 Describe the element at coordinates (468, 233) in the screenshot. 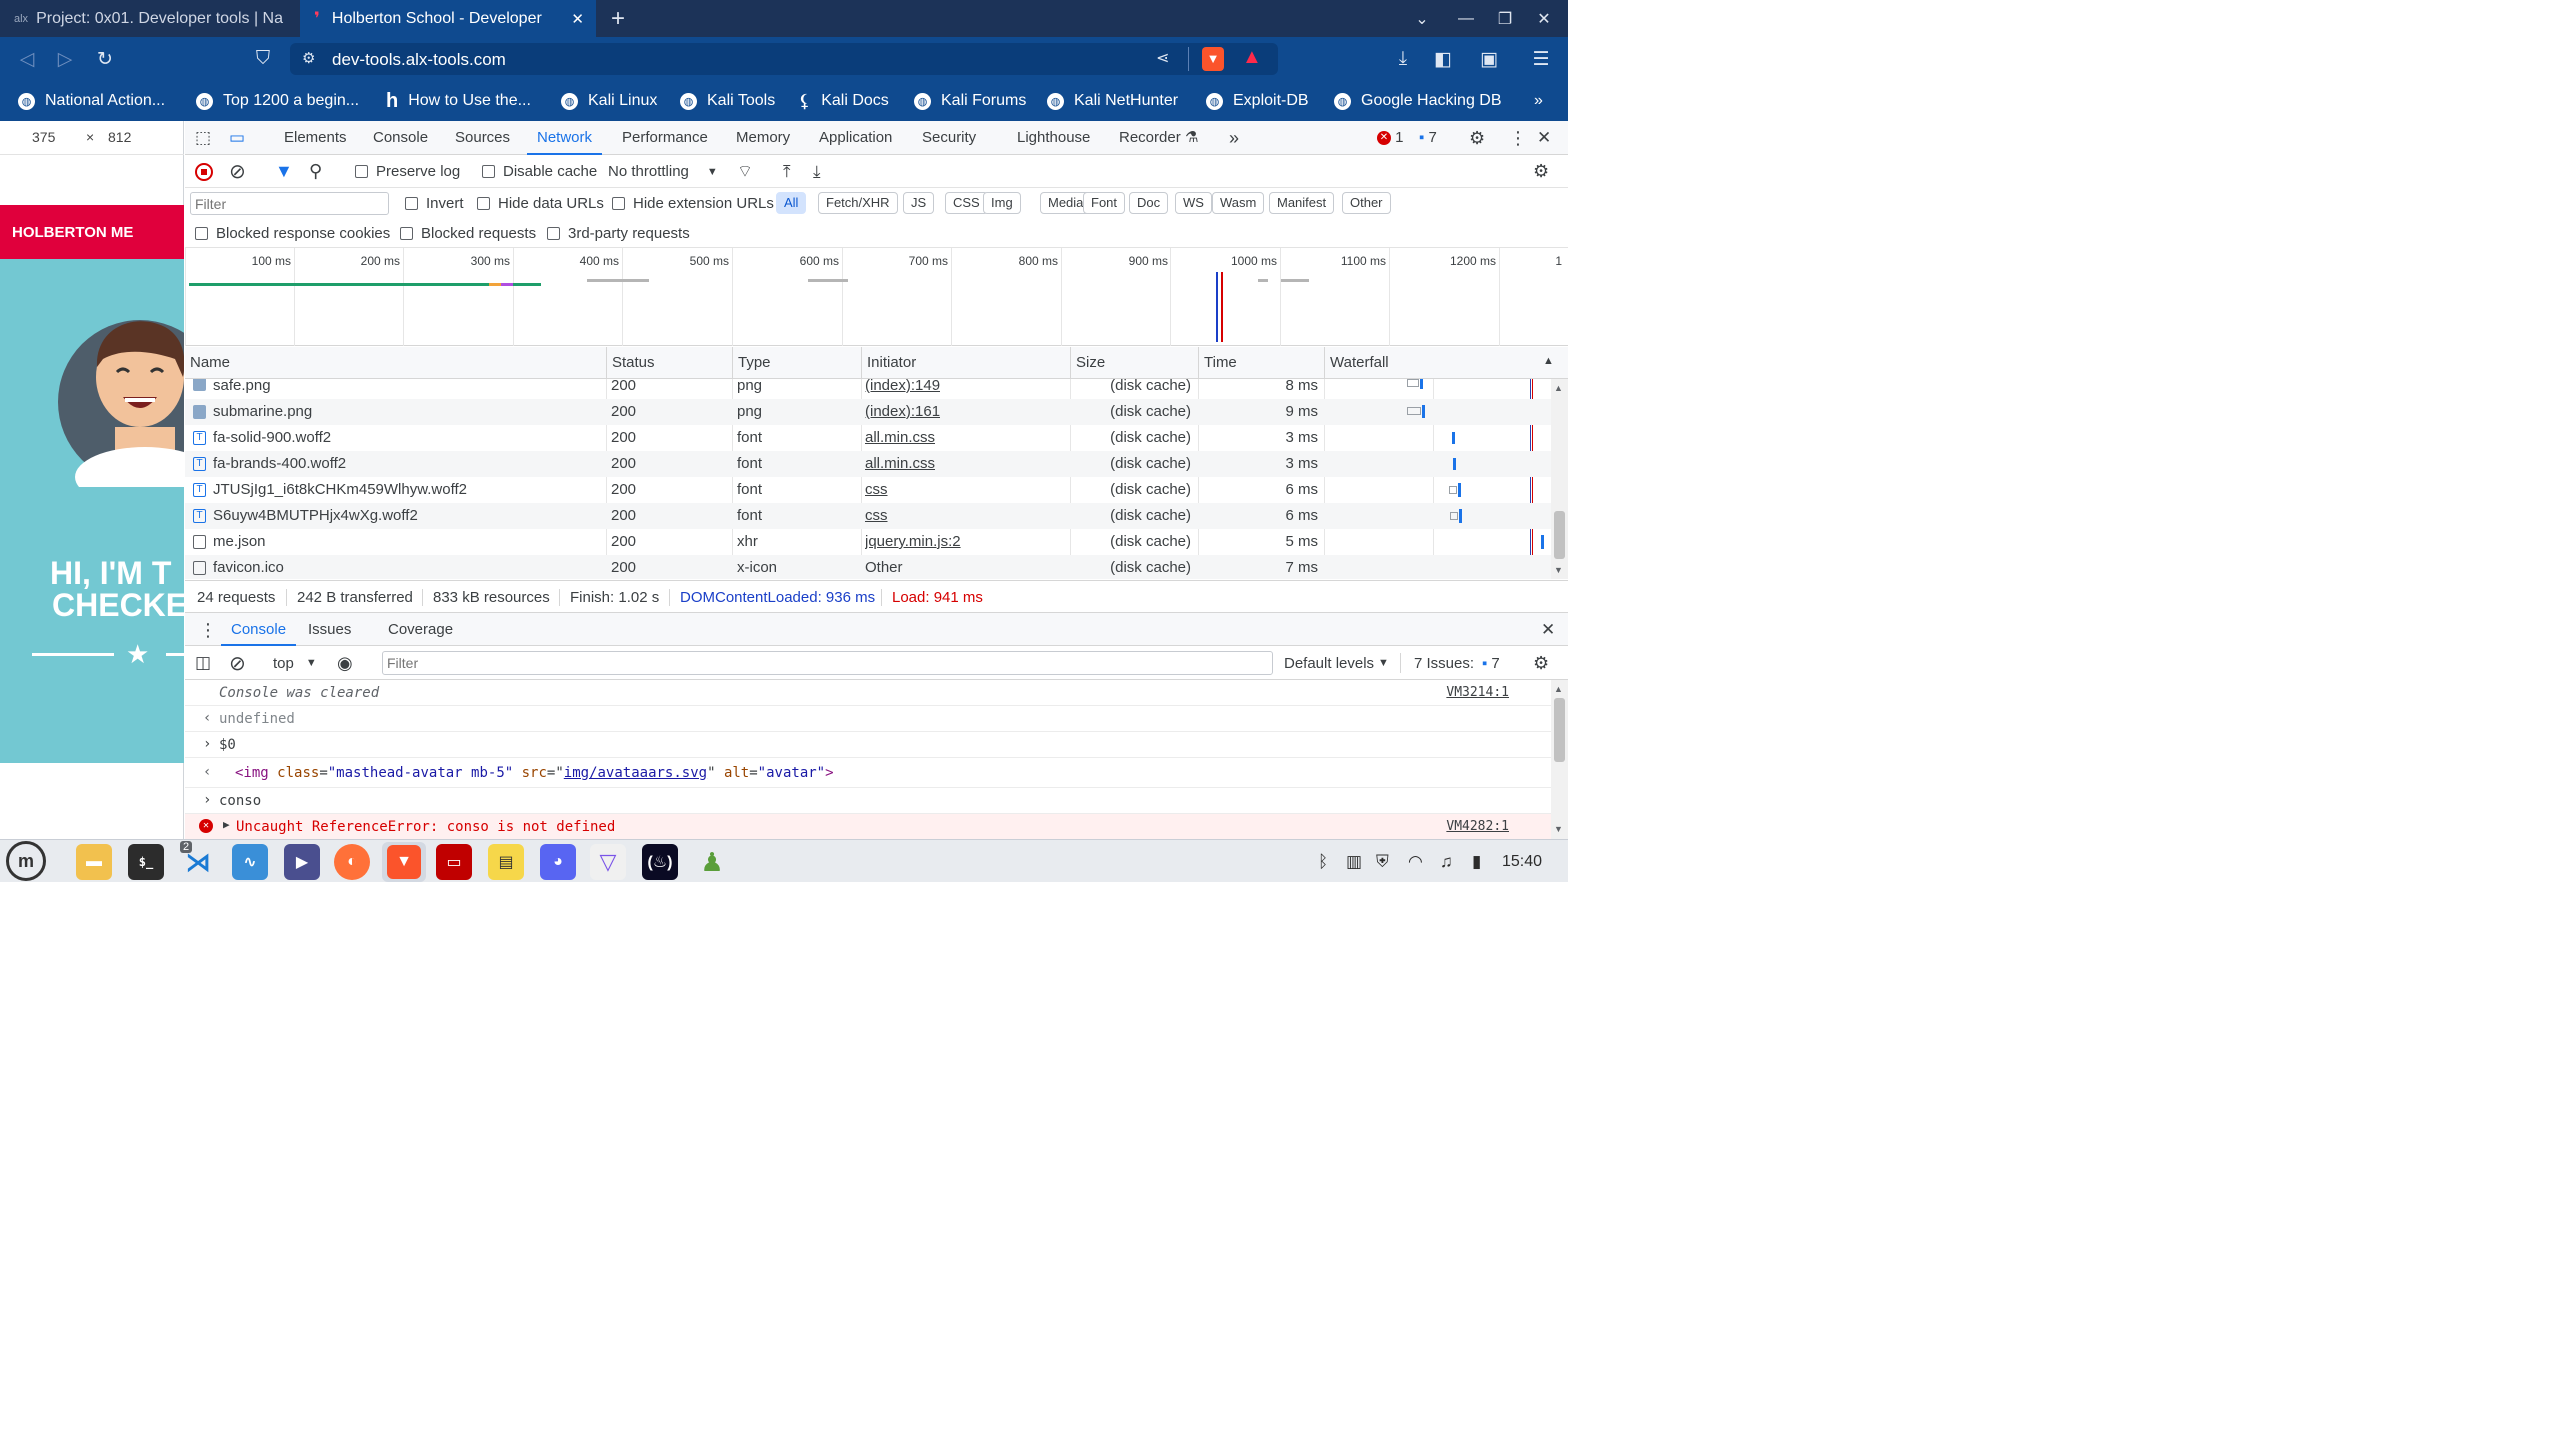

I see `blocked-requests-checkbox: Blocked requests` at that location.